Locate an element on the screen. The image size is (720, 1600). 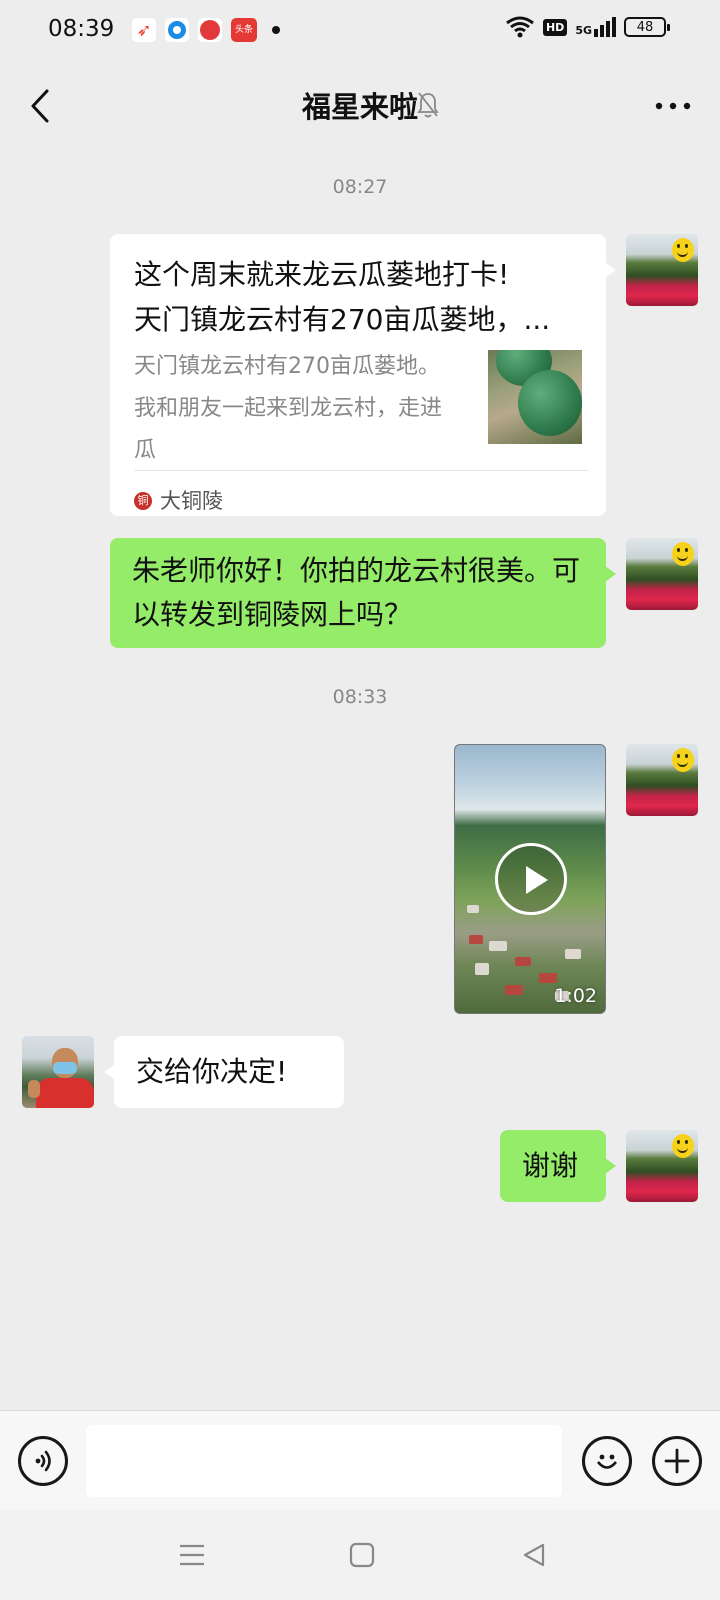
back-triangle-icon is located at coordinates (534, 1555).